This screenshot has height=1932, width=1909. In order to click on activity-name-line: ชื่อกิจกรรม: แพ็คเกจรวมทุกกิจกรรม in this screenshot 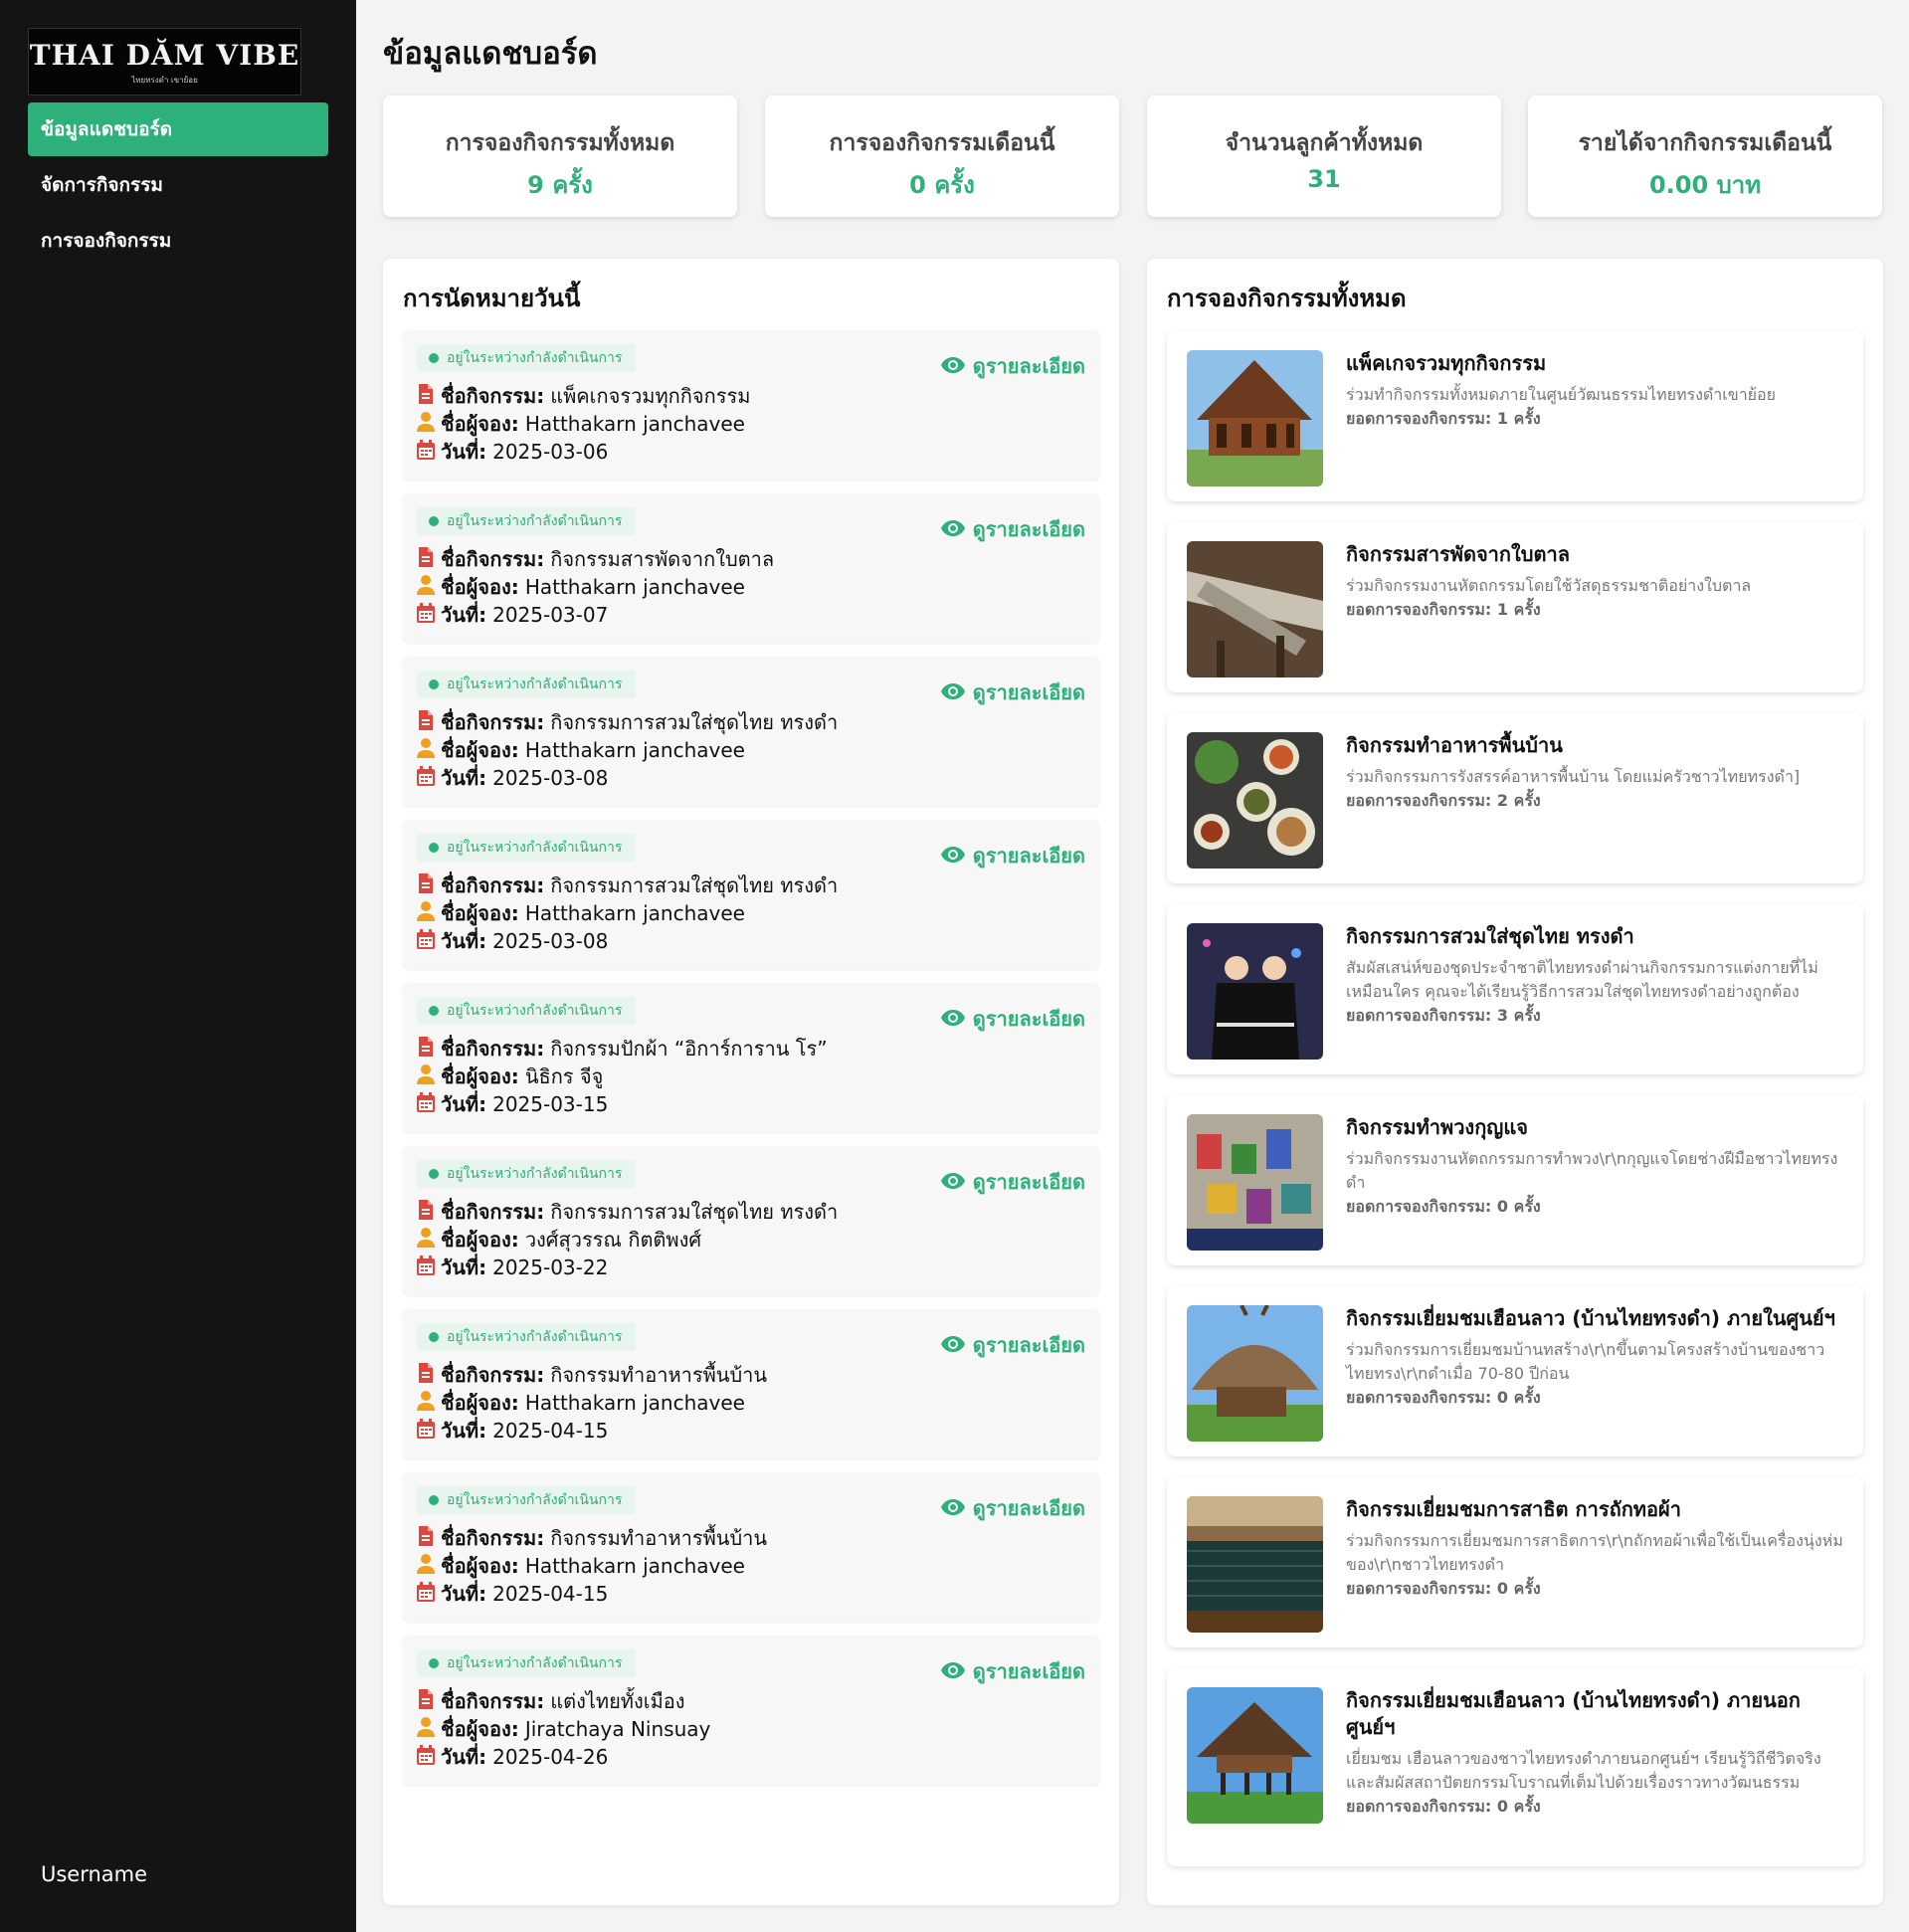, I will do `click(583, 396)`.